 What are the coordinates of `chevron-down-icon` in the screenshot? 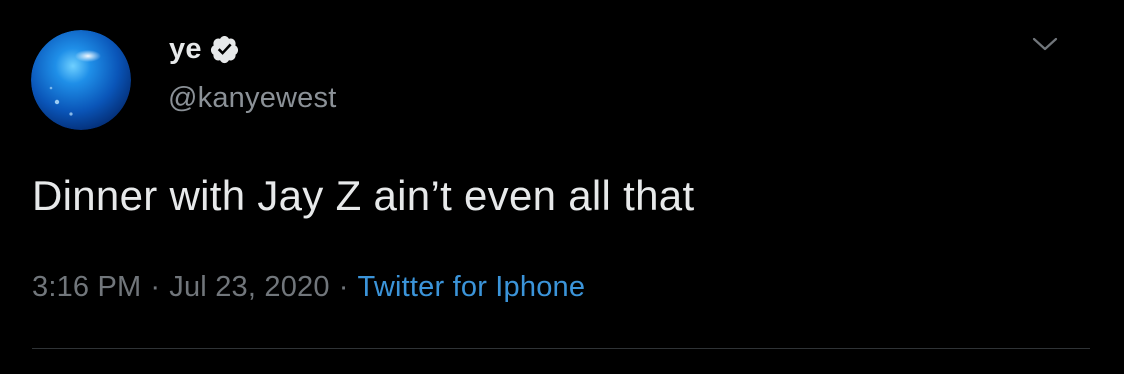 It's located at (1045, 44).